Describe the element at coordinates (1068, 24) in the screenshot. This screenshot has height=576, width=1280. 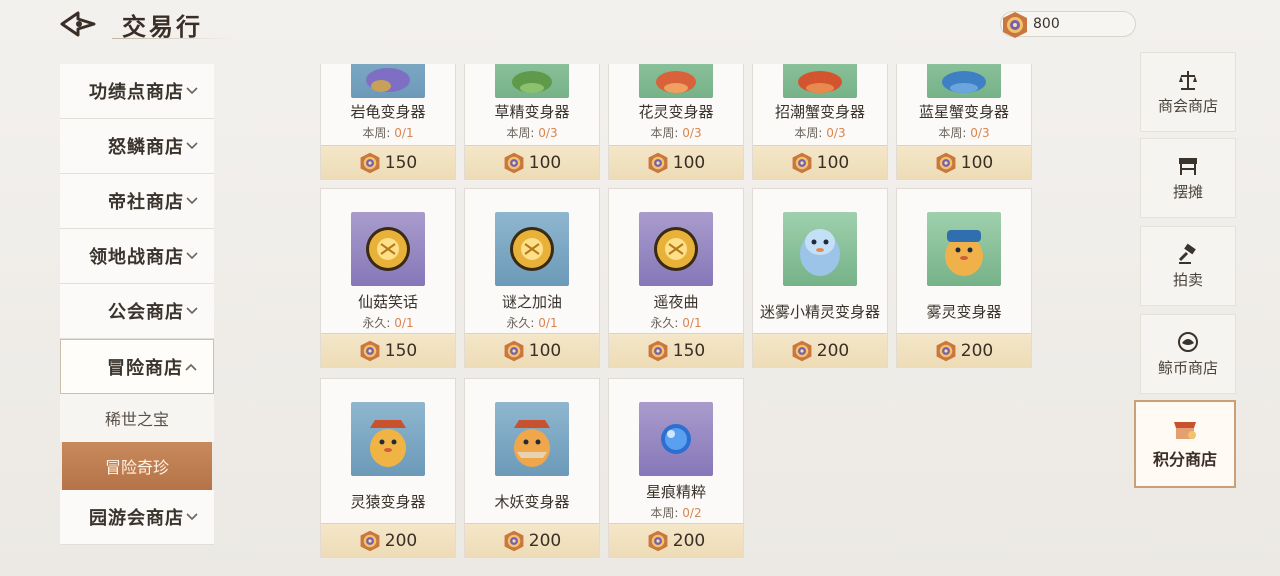
I see `currency-display: 800` at that location.